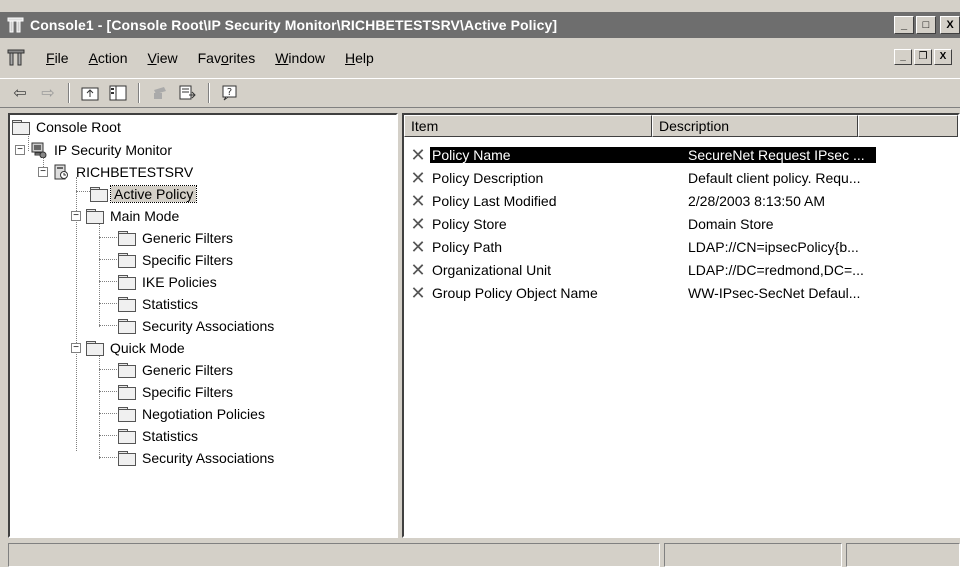  What do you see at coordinates (640, 224) in the screenshot?
I see `list-row-policy-store: ✕ Policy Store Domain Store` at bounding box center [640, 224].